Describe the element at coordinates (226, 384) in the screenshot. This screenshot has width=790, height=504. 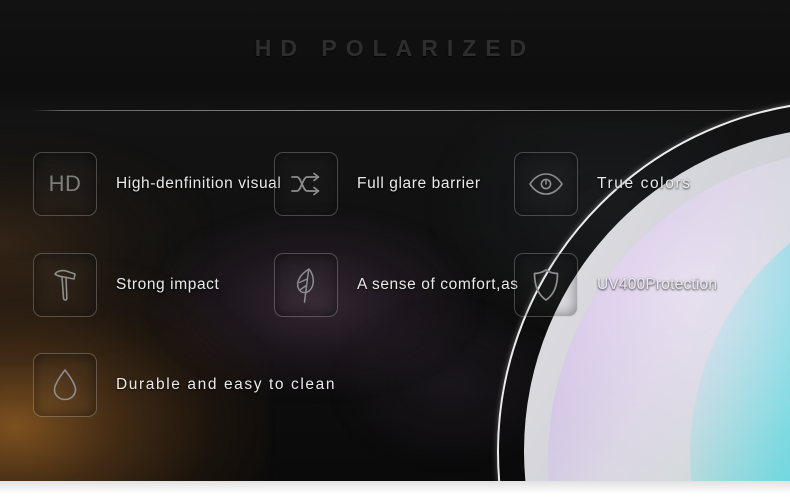
I see `feature-label-clean: Durable and easy to clean` at that location.